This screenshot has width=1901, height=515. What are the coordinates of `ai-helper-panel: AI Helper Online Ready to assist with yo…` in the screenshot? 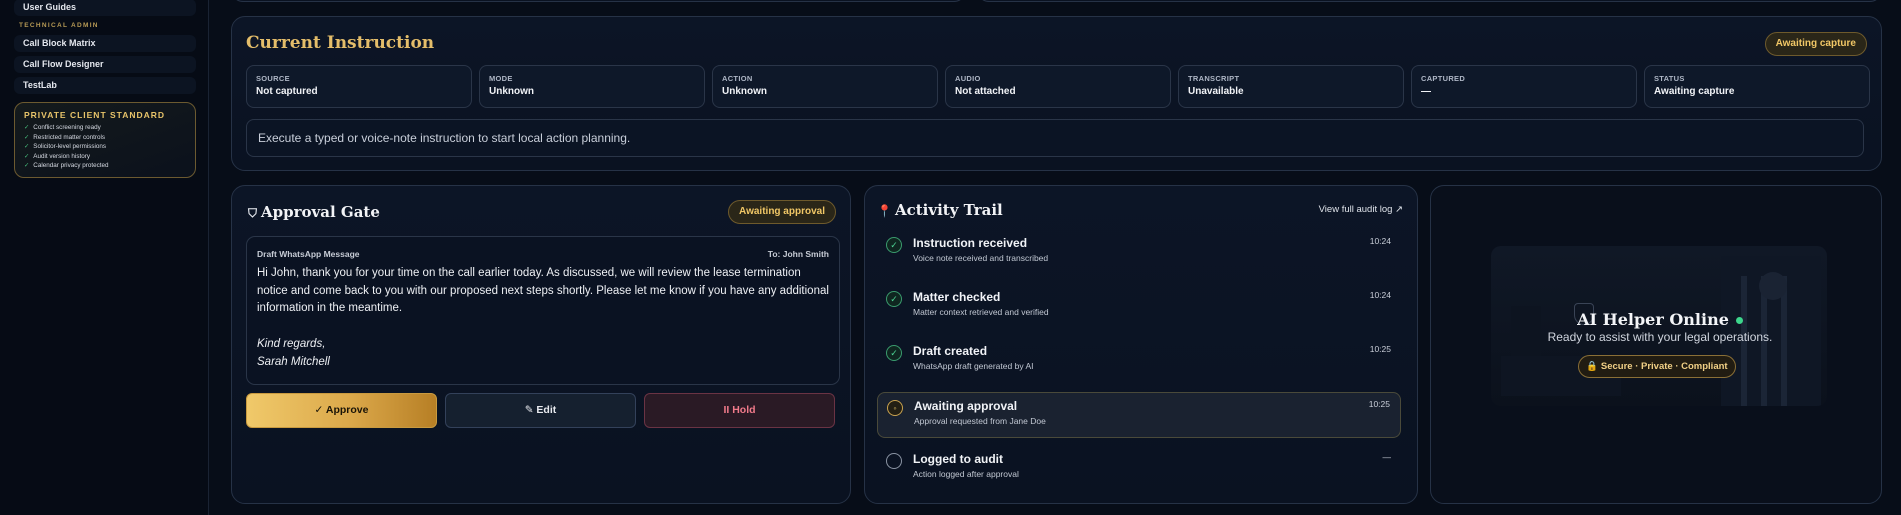 It's located at (1656, 344).